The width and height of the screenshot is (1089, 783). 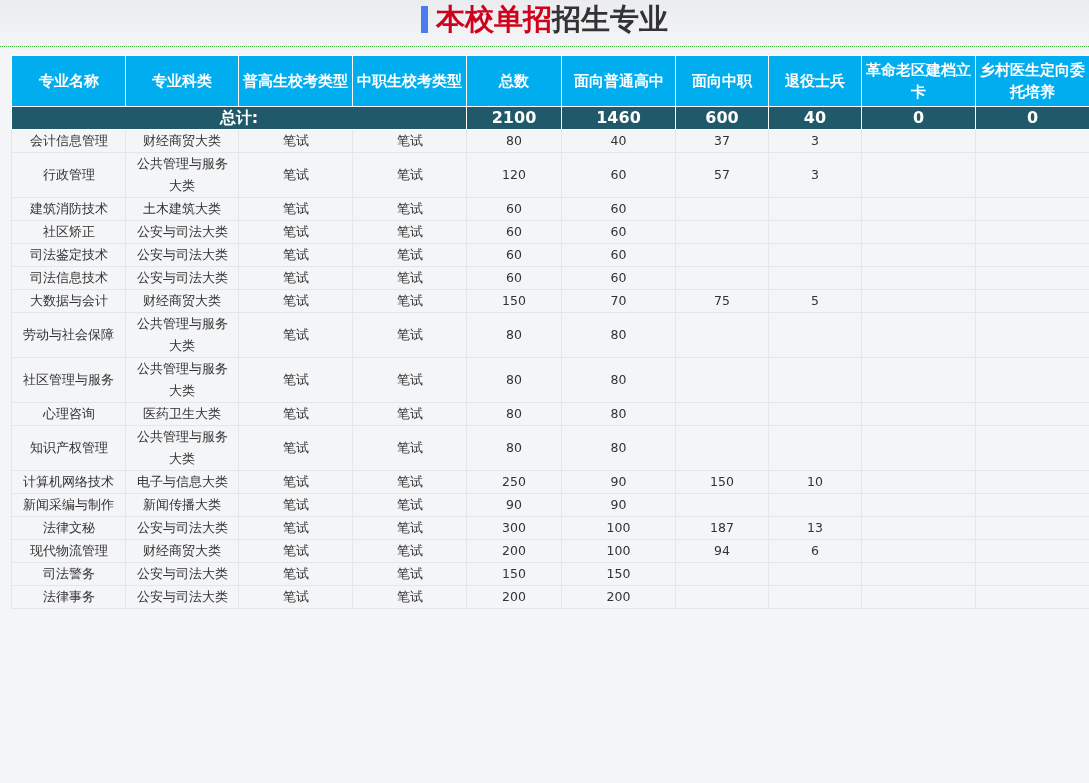 I want to click on table-cell: 司法鉴定技术, so click(x=68, y=255).